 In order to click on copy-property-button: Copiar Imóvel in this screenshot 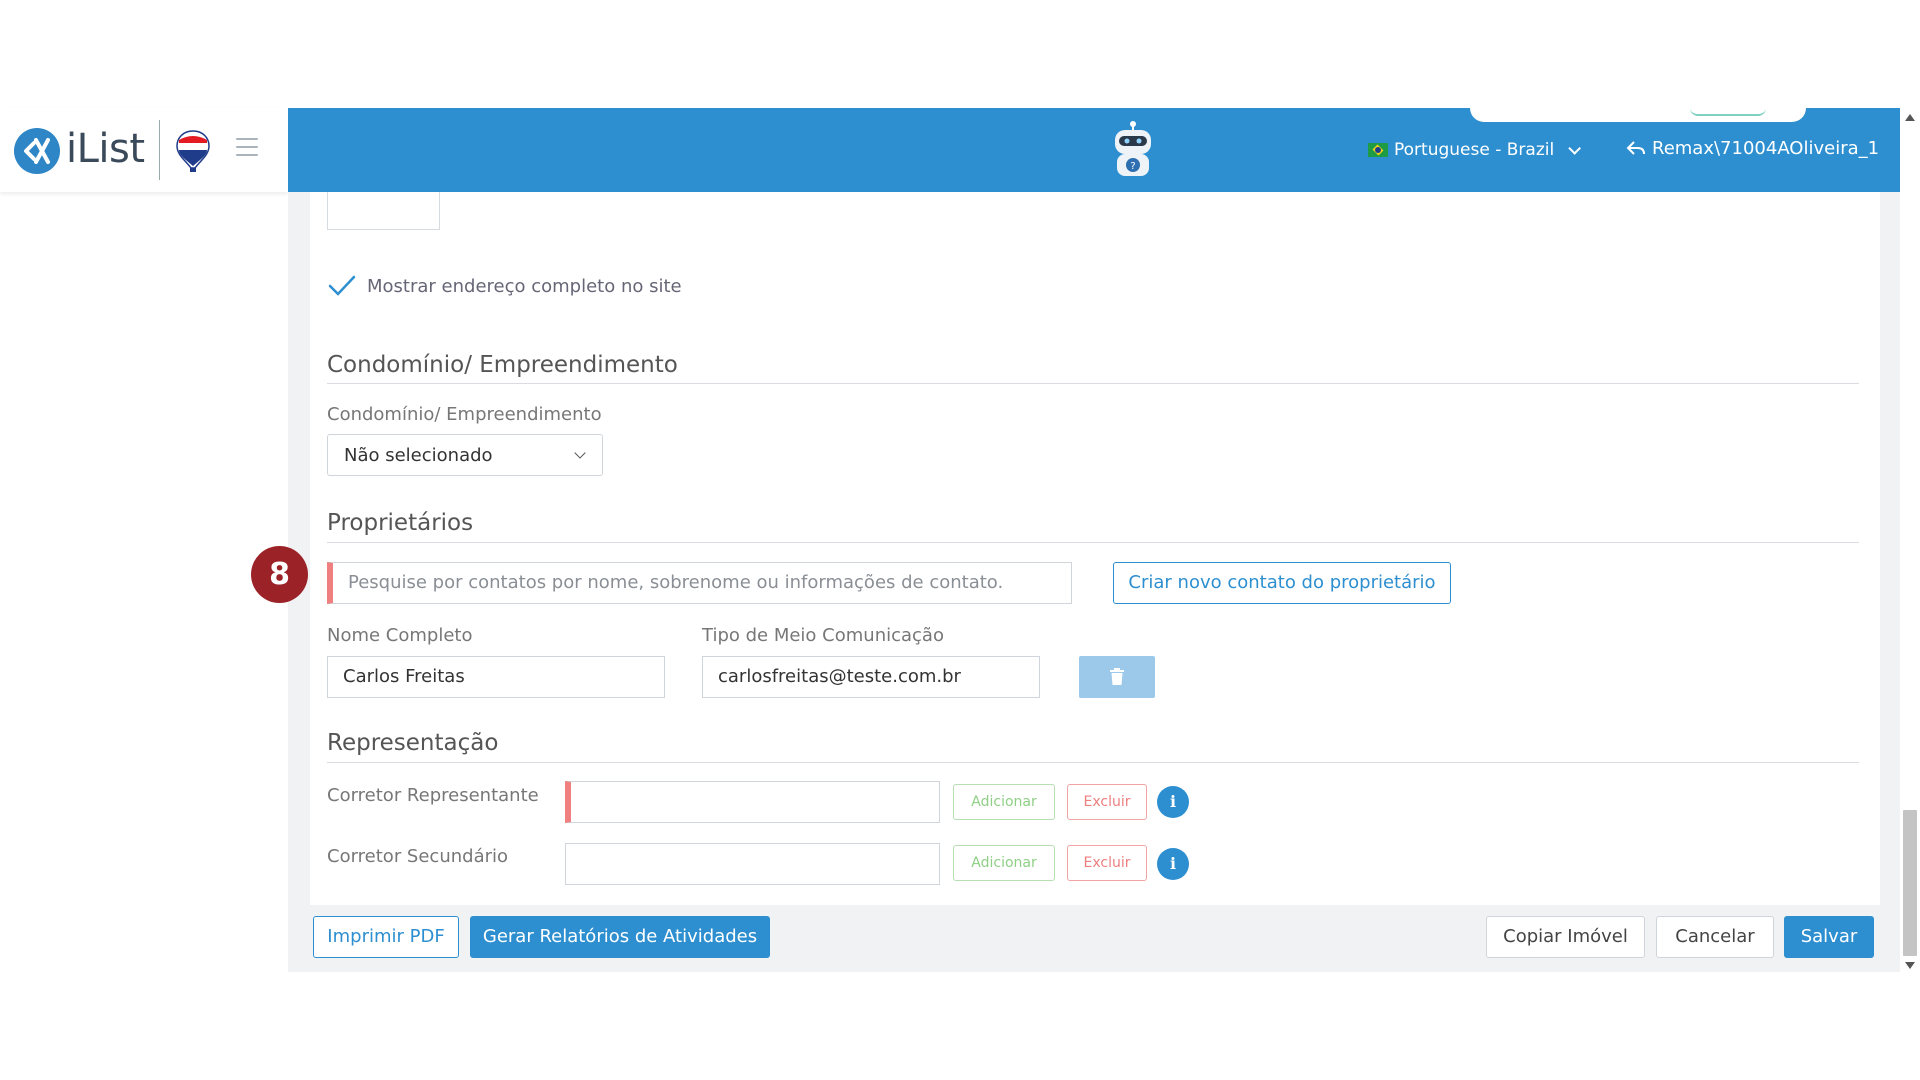, I will do `click(1565, 937)`.